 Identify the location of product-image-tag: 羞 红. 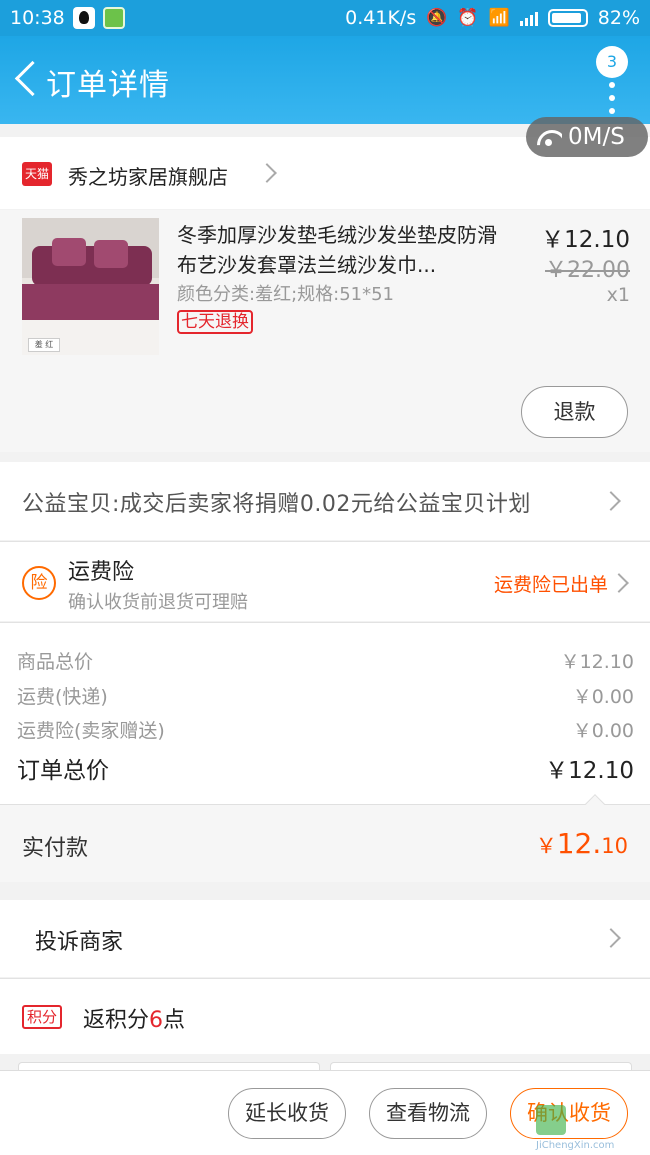
(44, 345).